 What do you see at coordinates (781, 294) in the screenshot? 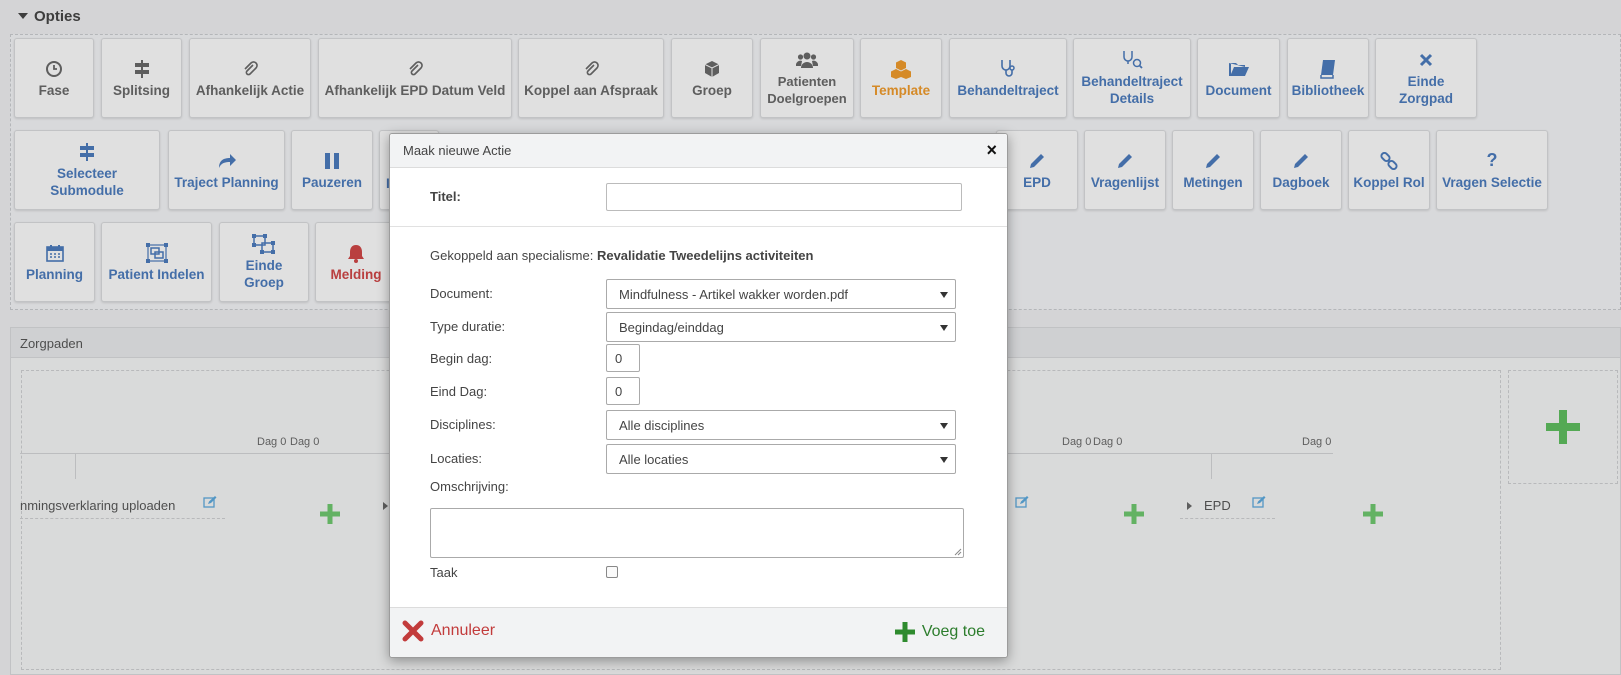
I see `document-select: Mindfulness - Artikel wakker worden.pdf` at bounding box center [781, 294].